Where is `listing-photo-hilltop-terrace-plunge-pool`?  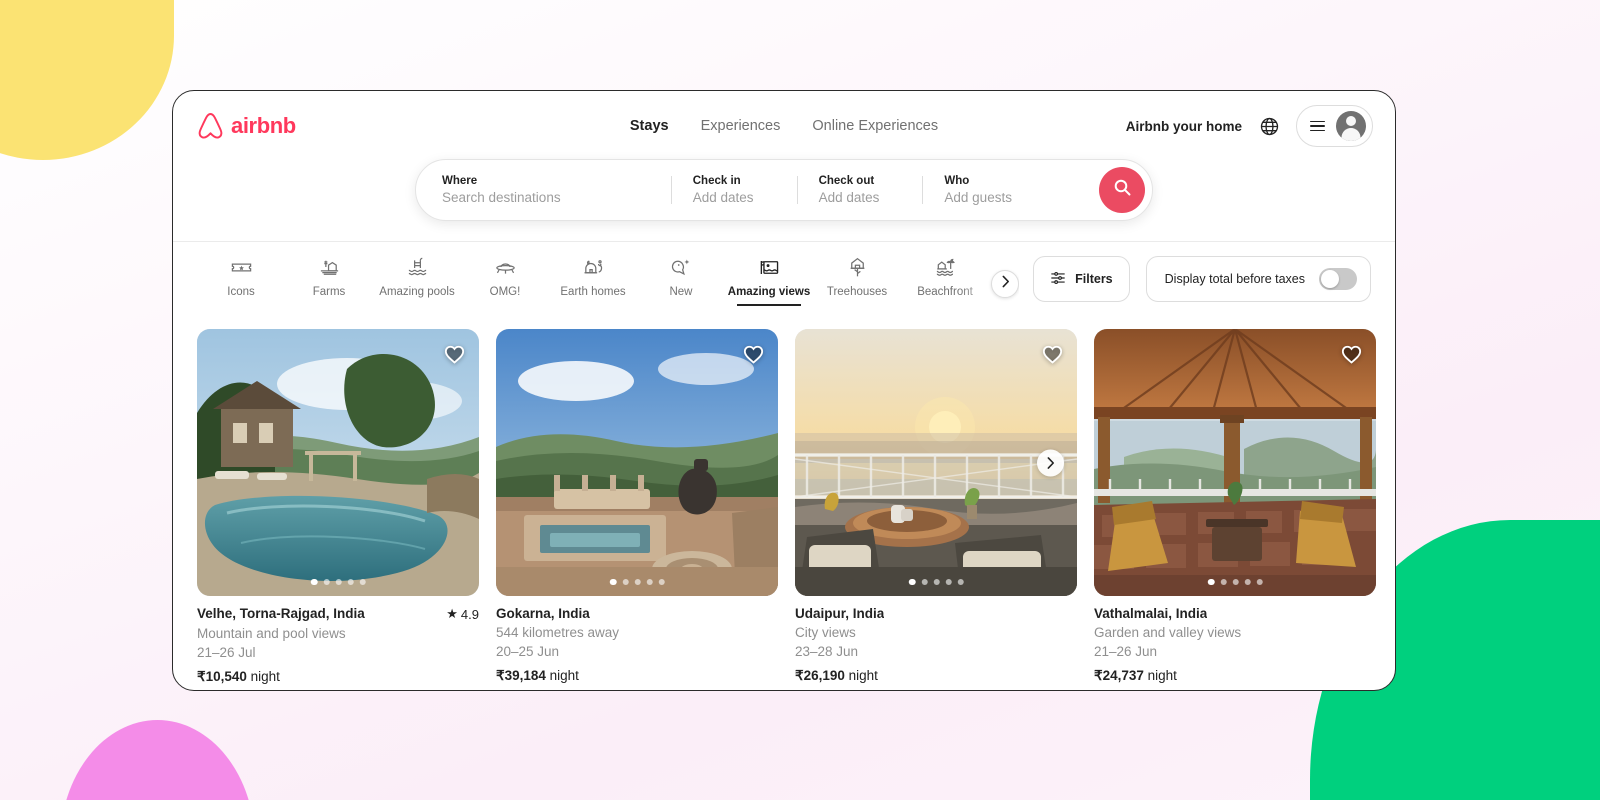 listing-photo-hilltop-terrace-plunge-pool is located at coordinates (637, 462).